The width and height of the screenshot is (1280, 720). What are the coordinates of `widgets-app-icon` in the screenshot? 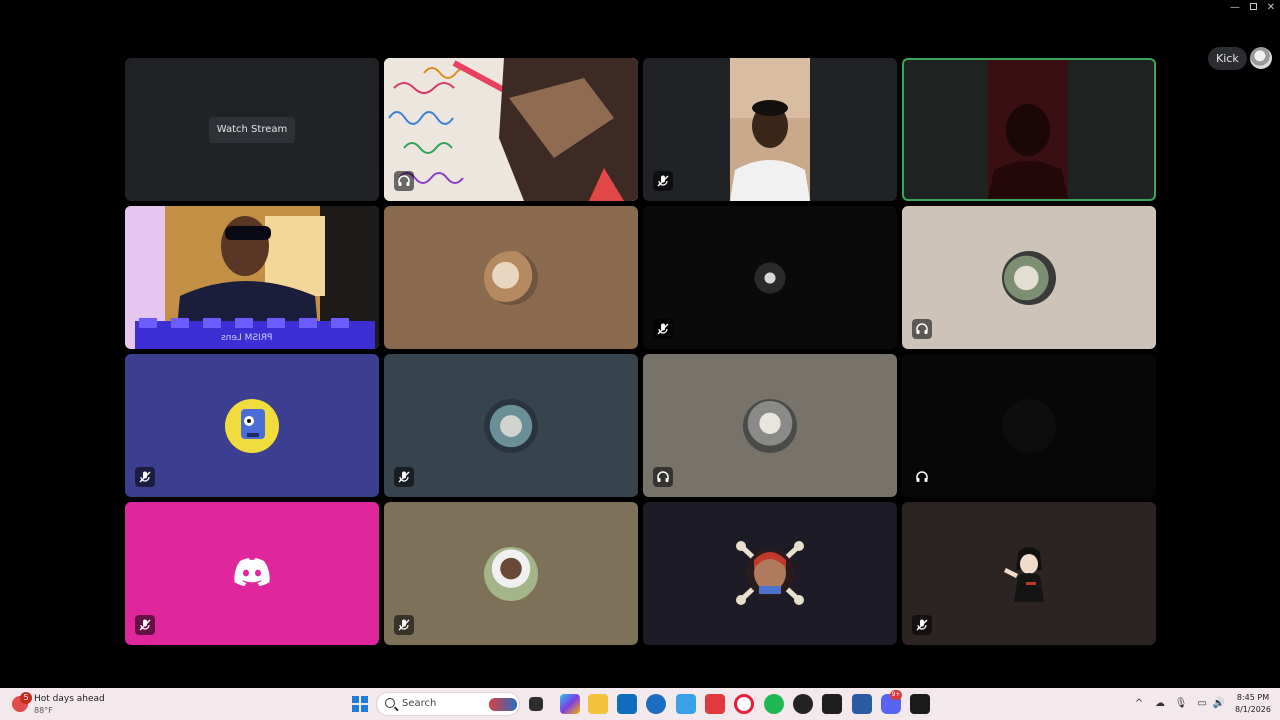 It's located at (570, 704).